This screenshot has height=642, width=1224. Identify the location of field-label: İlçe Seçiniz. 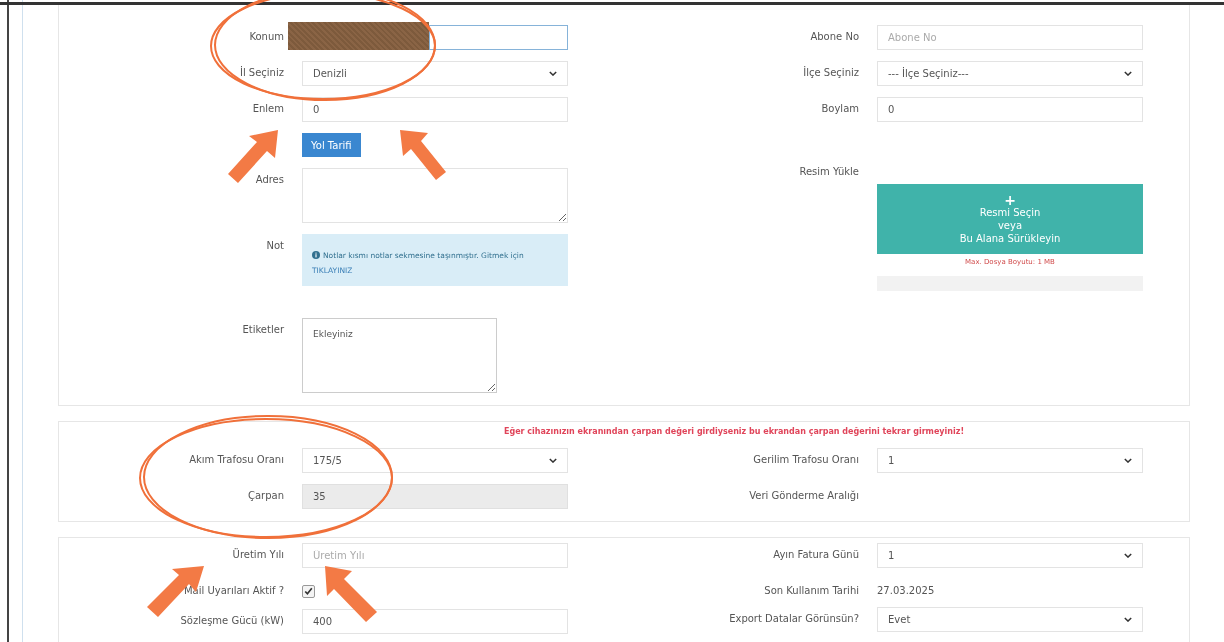
(831, 73).